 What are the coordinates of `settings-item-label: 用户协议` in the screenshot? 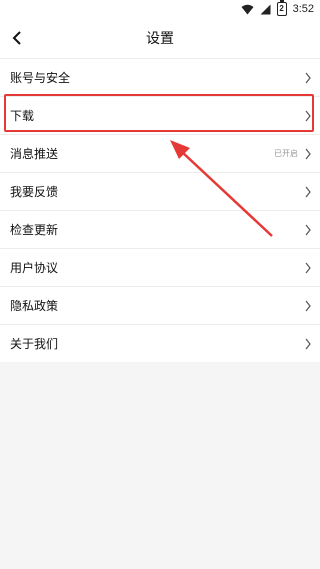 It's located at (34, 268).